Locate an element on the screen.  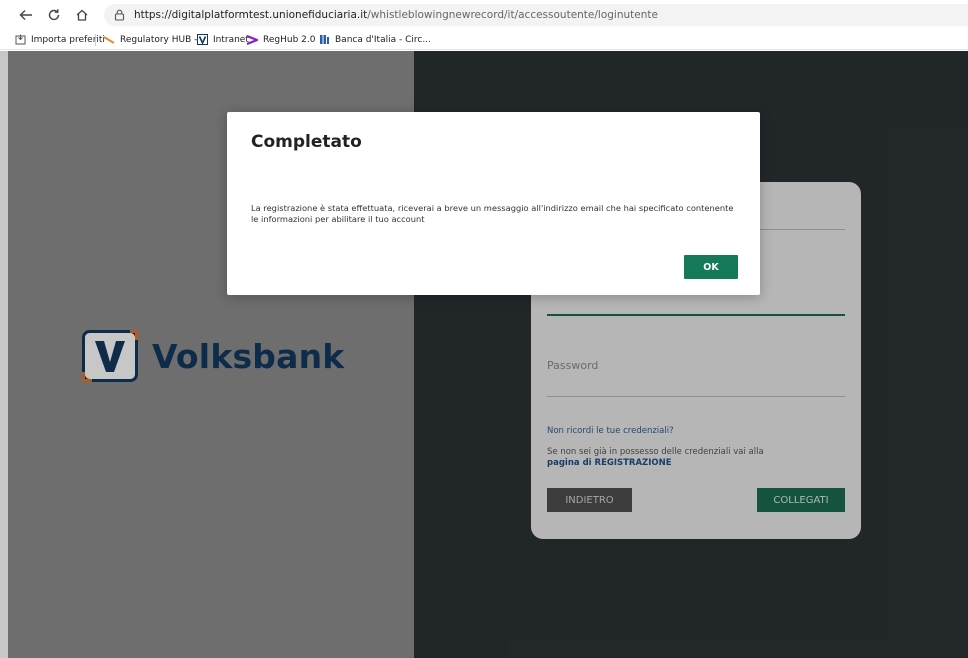
home-icon is located at coordinates (82, 15).